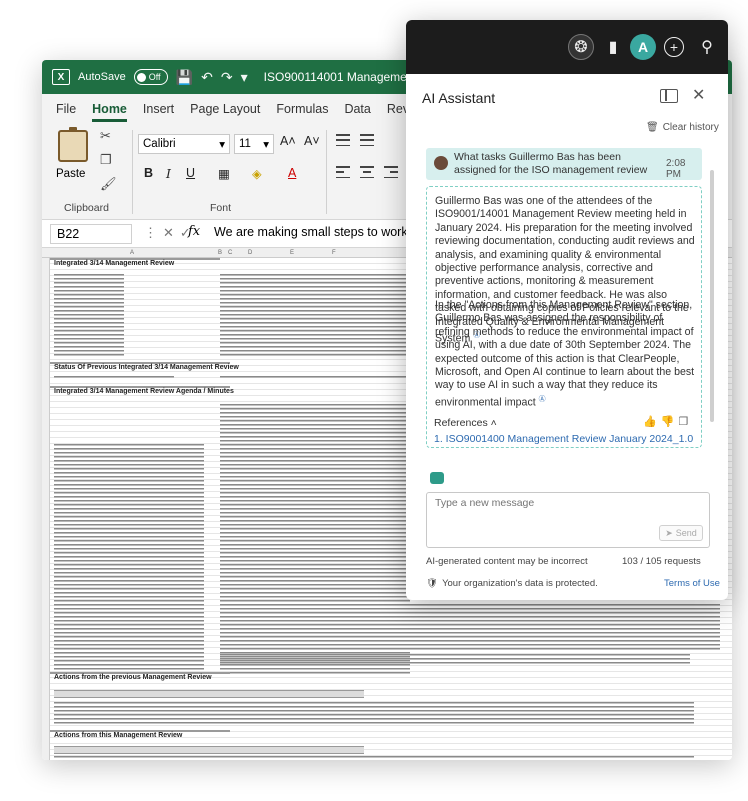 The height and width of the screenshot is (801, 748). I want to click on tab-insert: Insert, so click(158, 112).